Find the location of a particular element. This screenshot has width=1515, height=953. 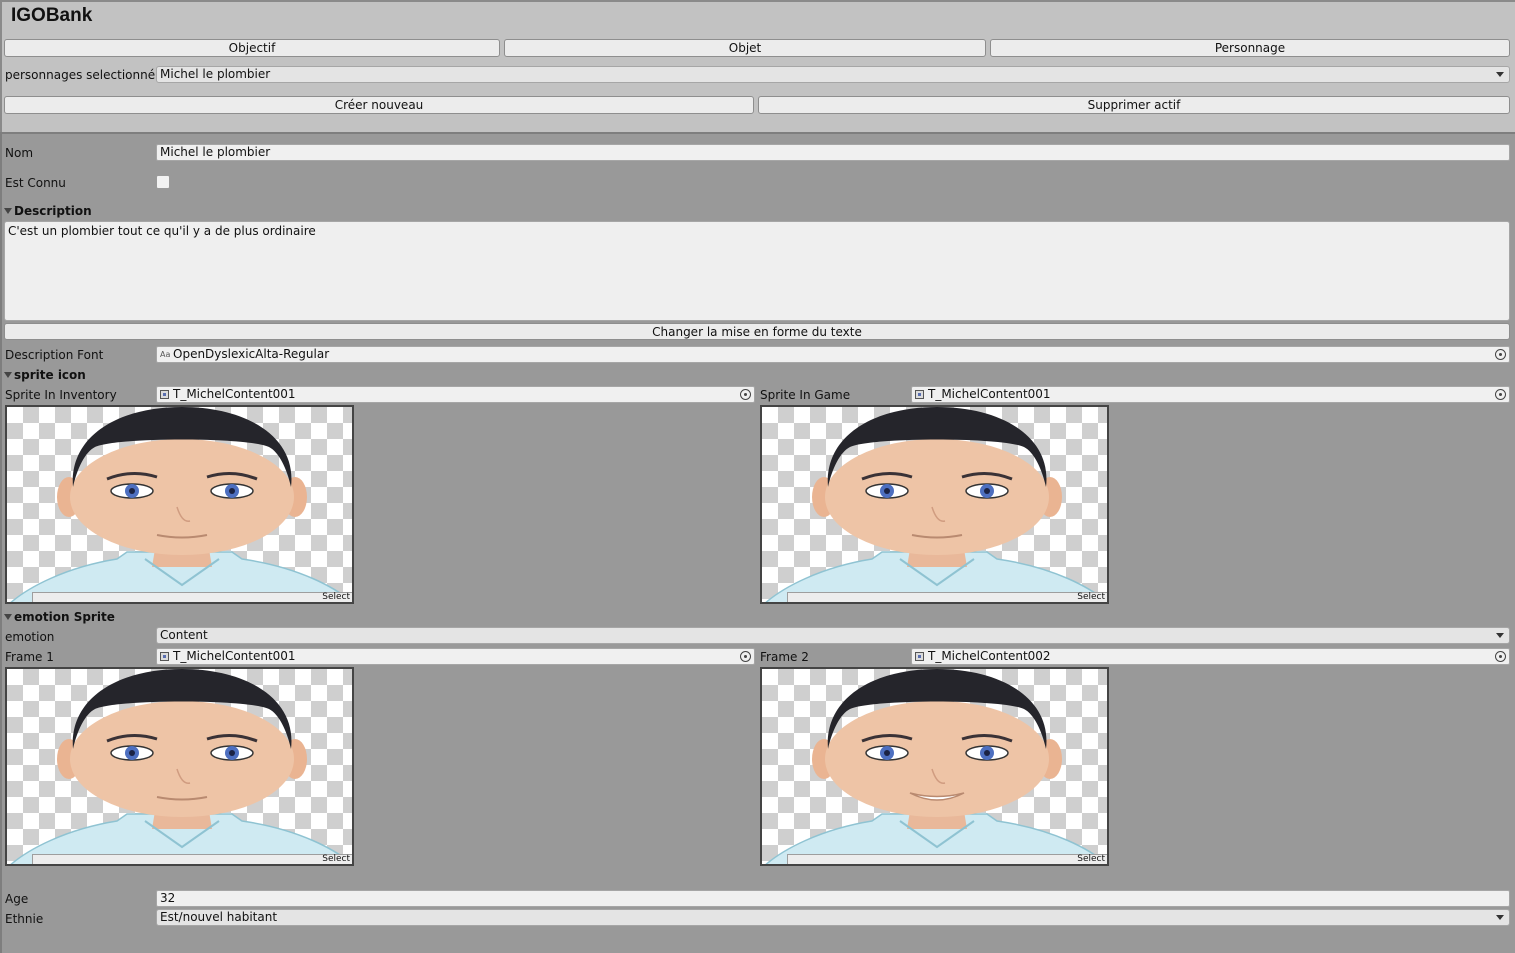

frame2-field: T_MichelContent002 is located at coordinates (1210, 656).